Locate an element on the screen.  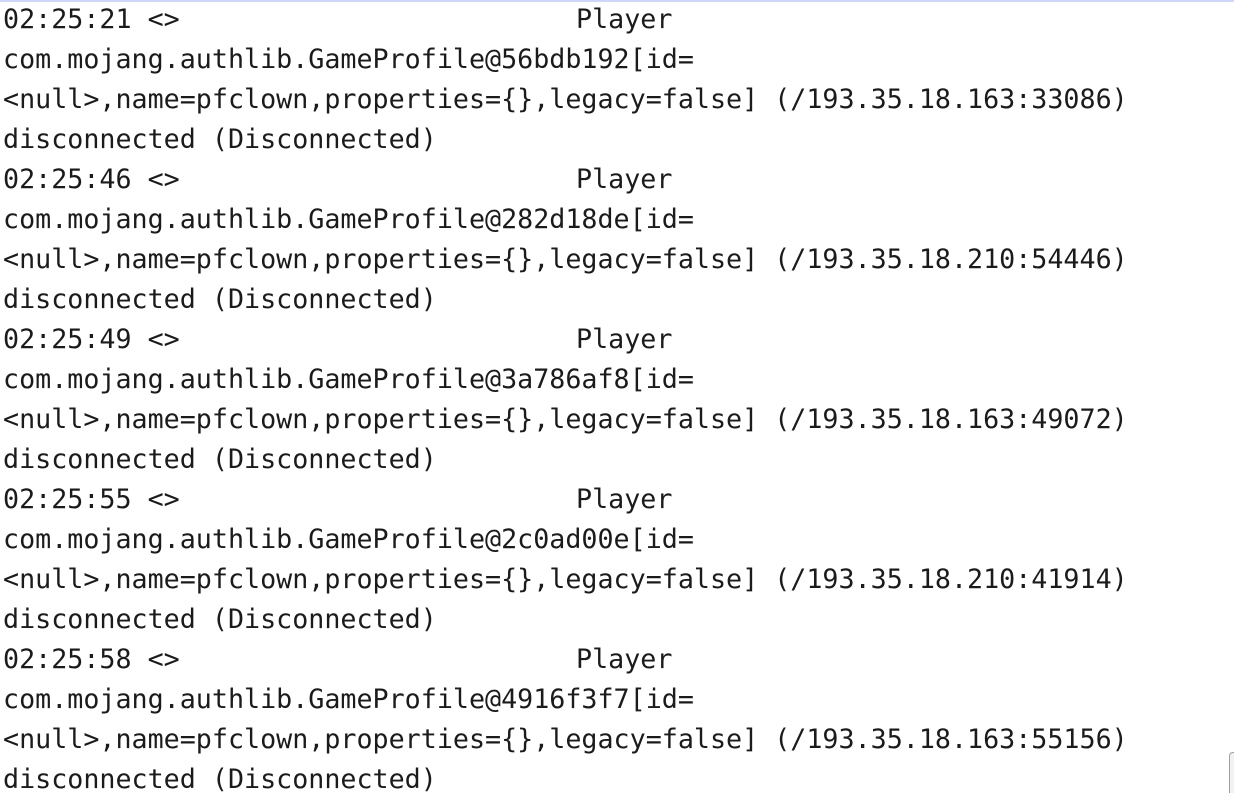
log-timestamp: 02:25:46 <> is located at coordinates (91, 179).